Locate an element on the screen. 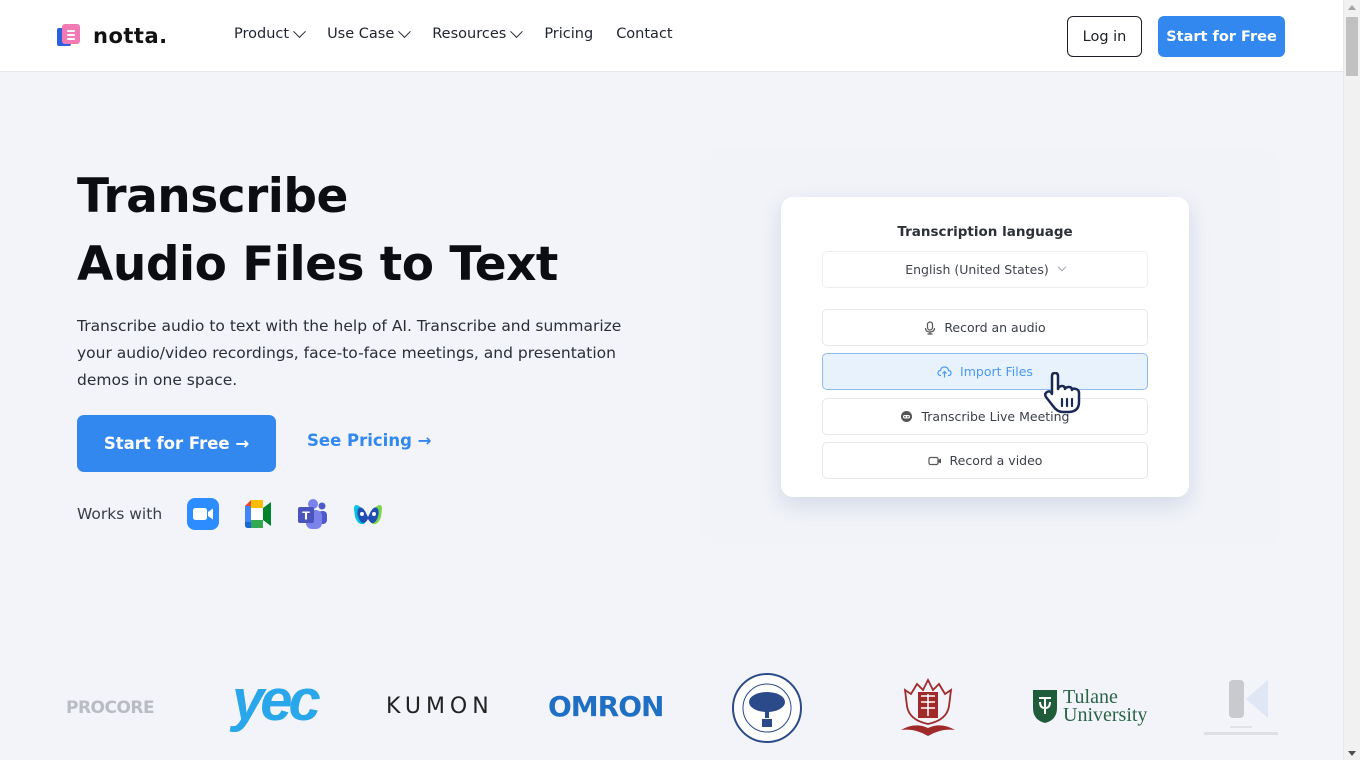  meeting-bot-icon is located at coordinates (906, 416).